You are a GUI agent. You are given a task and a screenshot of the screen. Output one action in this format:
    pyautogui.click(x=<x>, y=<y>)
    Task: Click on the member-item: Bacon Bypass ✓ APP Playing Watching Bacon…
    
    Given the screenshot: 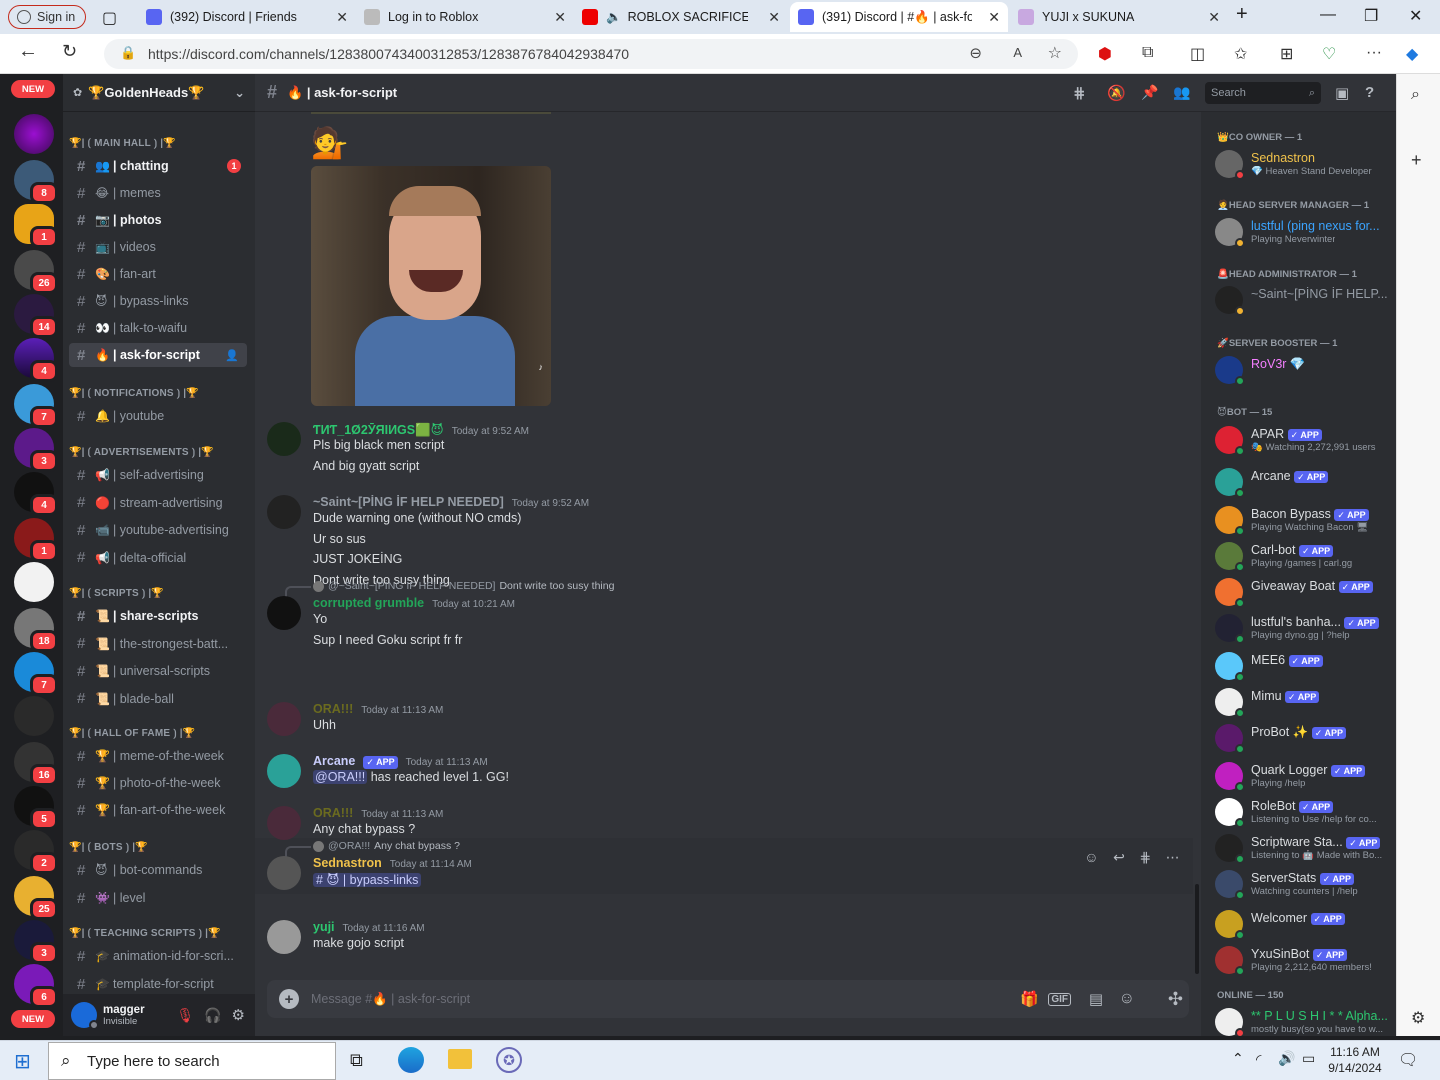 What is the action you would take?
    pyautogui.click(x=1304, y=522)
    